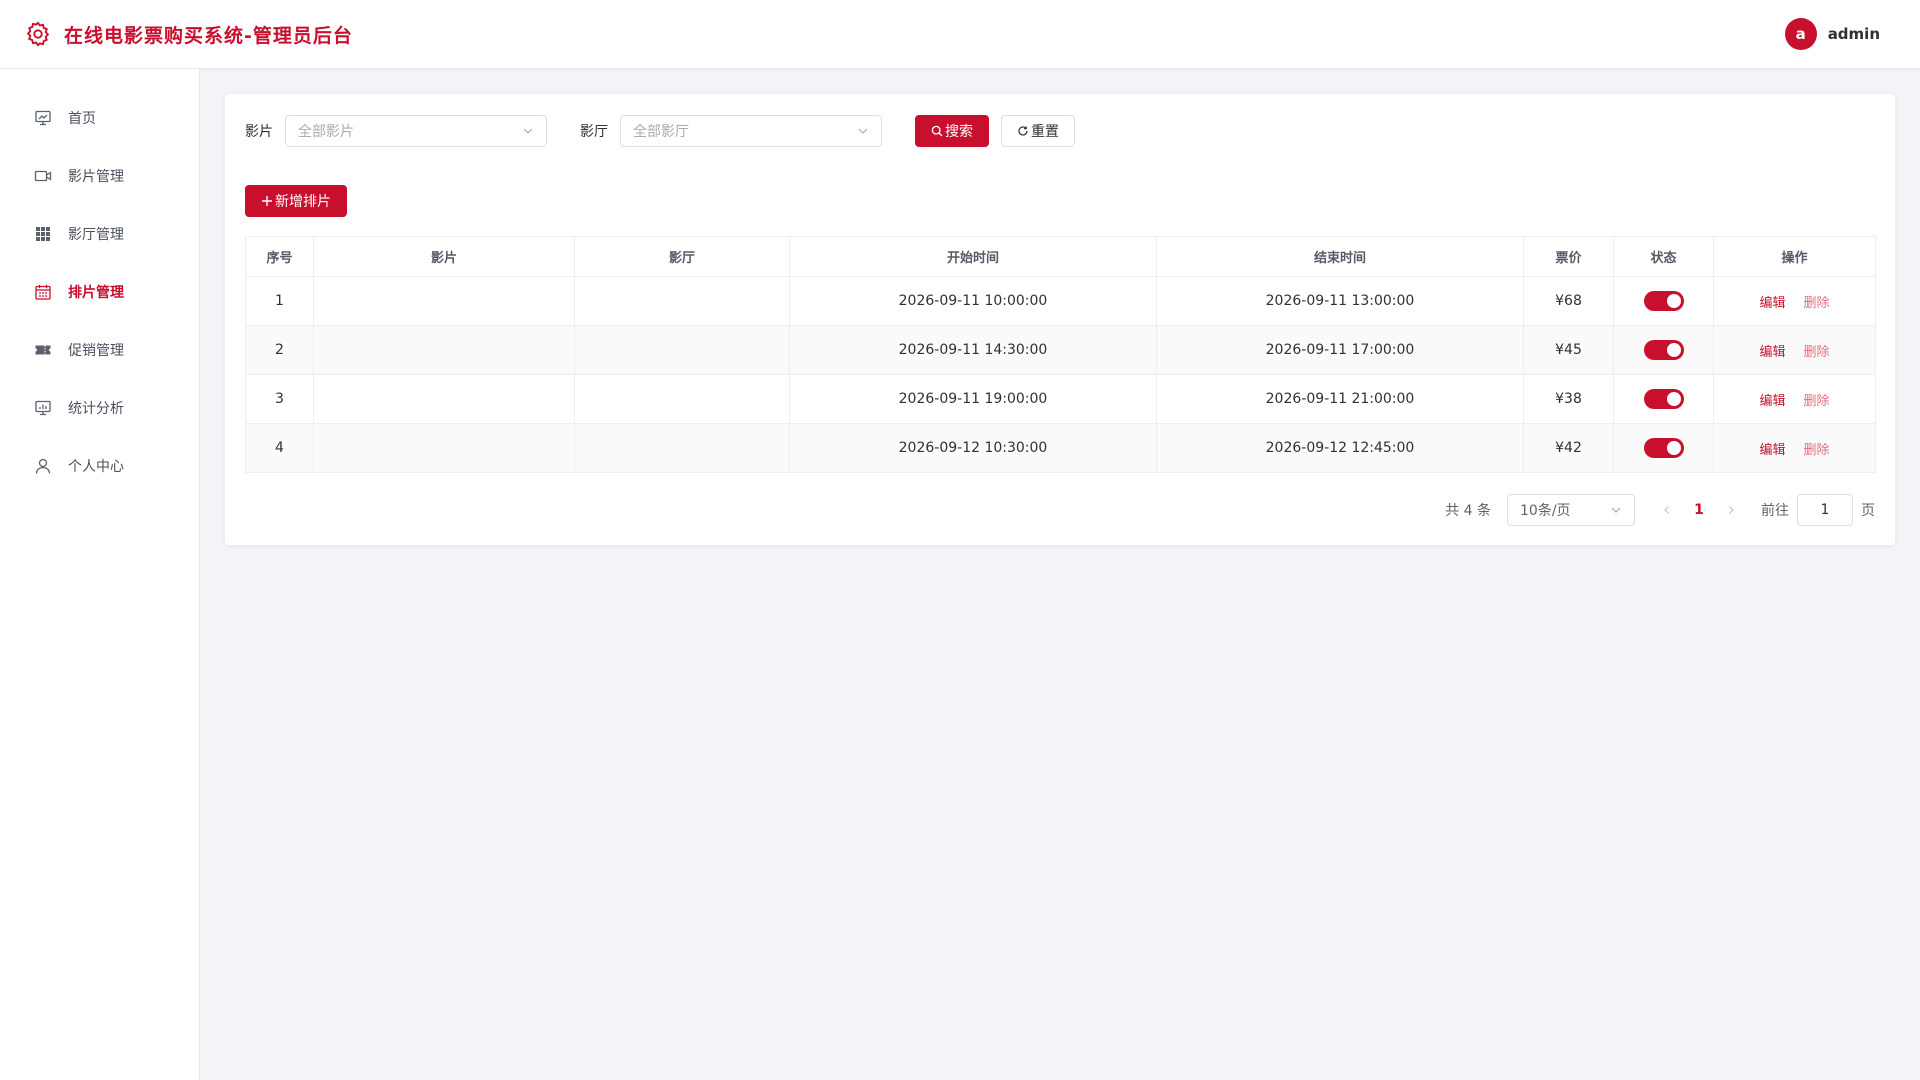 This screenshot has height=1080, width=1920. Describe the element at coordinates (594, 132) in the screenshot. I see `hall-filter-label: 影厅` at that location.